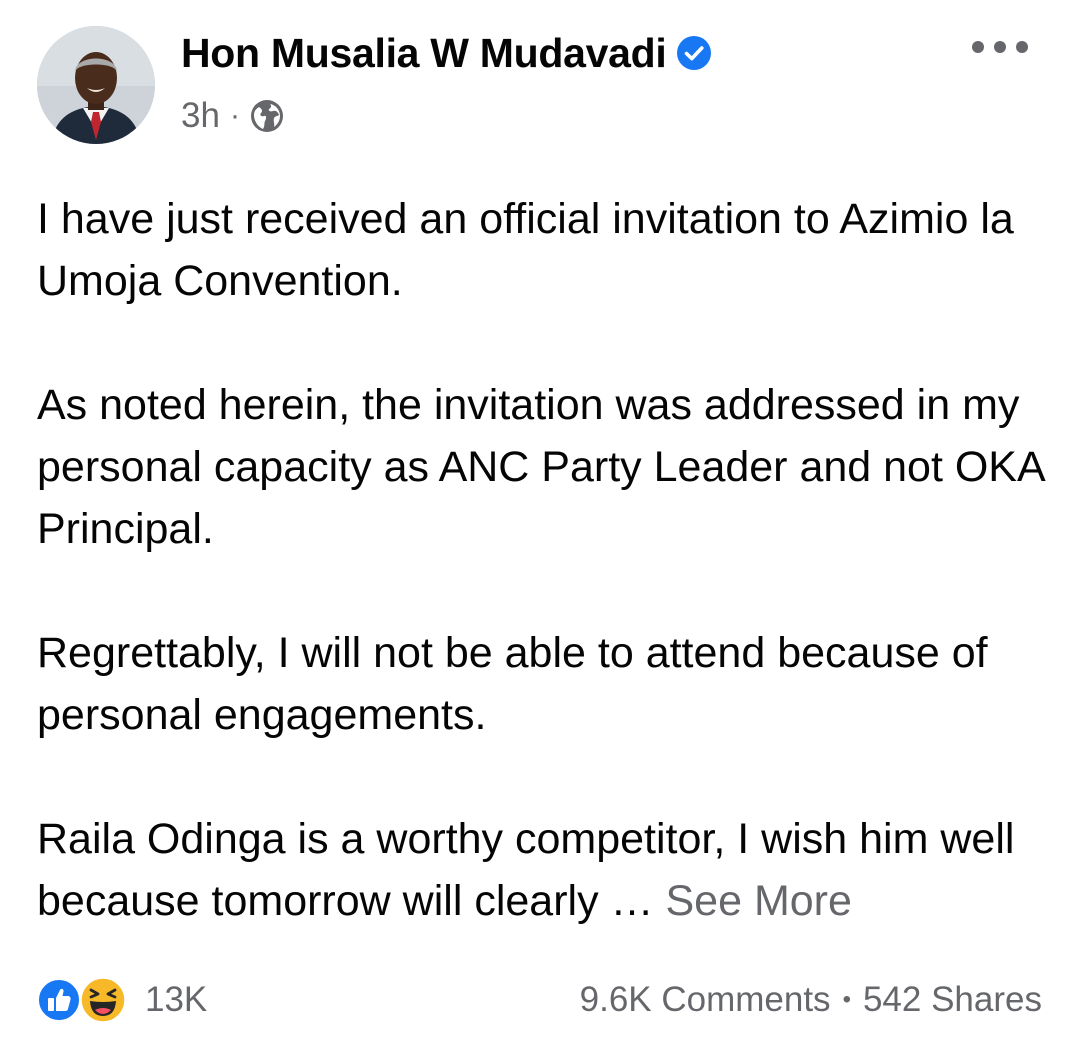  I want to click on post-timestamp: 3h, so click(200, 116).